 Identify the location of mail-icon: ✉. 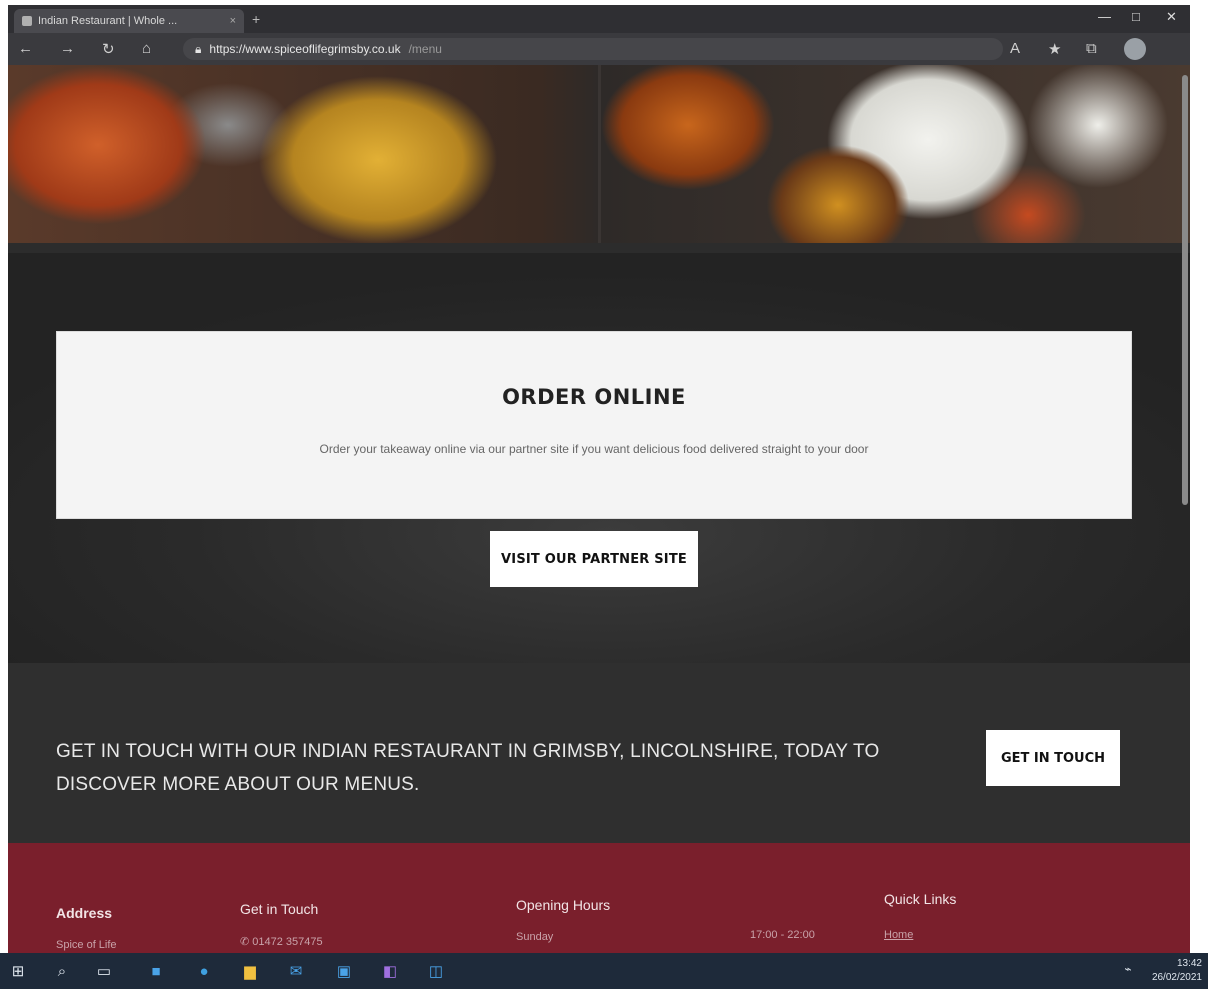
(296, 971).